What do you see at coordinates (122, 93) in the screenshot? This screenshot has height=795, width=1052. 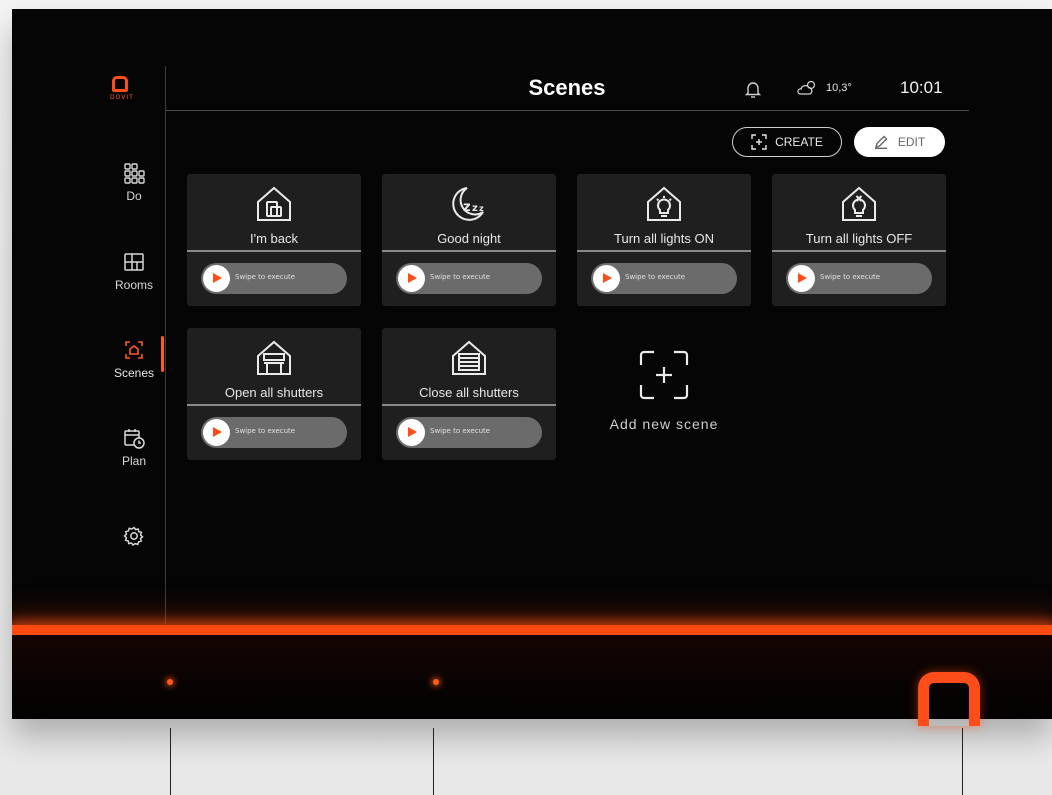 I see `dovit-logo: DOVIT` at bounding box center [122, 93].